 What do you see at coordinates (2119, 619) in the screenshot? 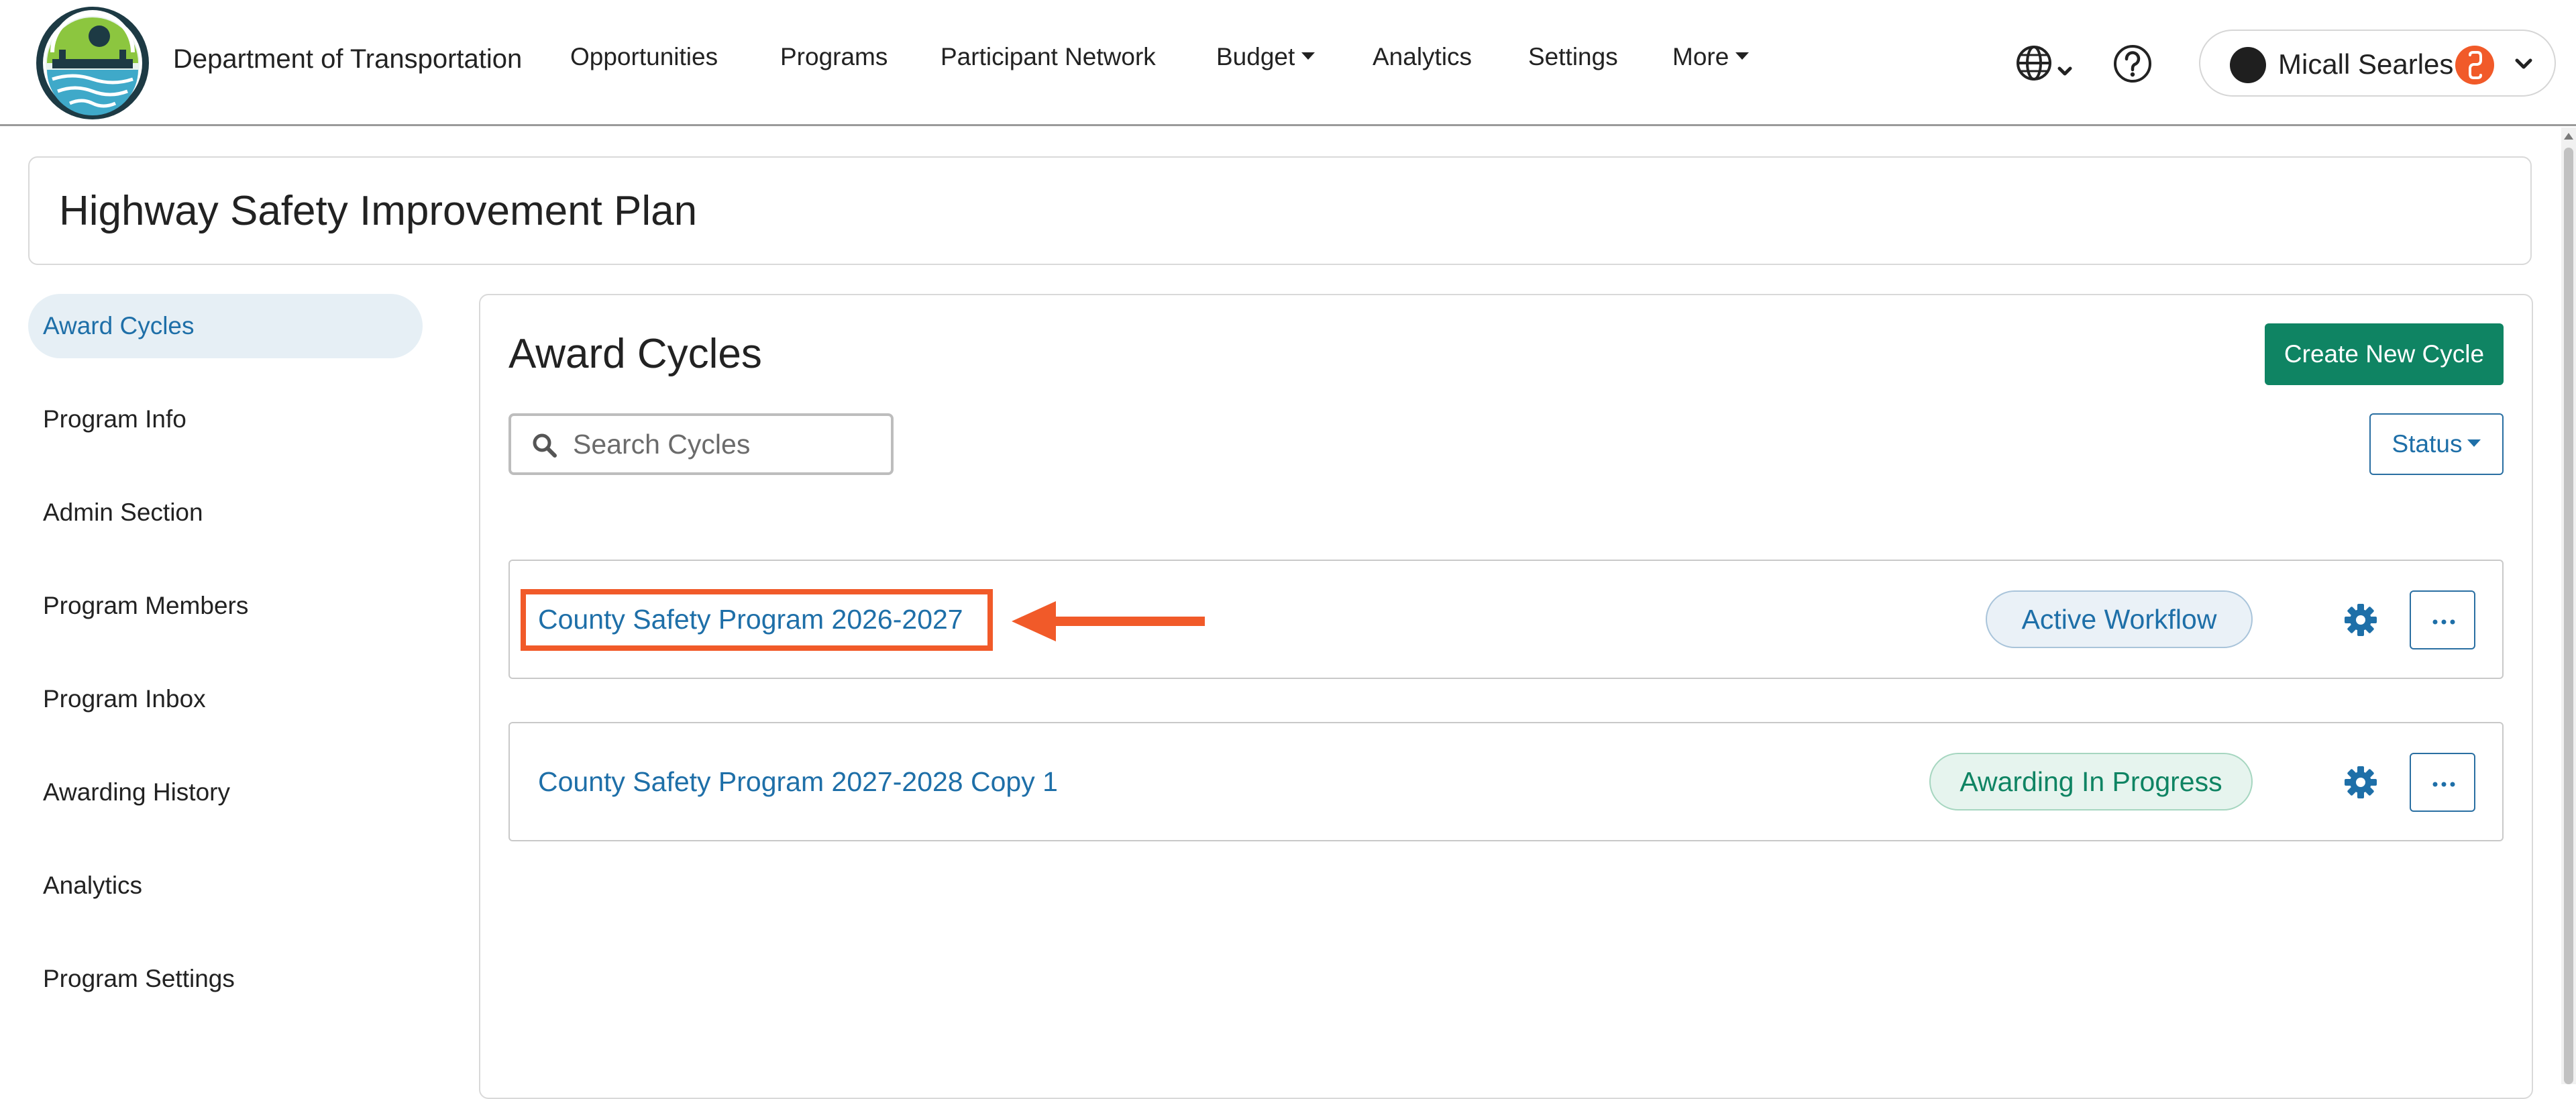
I see `status-badge: Active Workflow` at bounding box center [2119, 619].